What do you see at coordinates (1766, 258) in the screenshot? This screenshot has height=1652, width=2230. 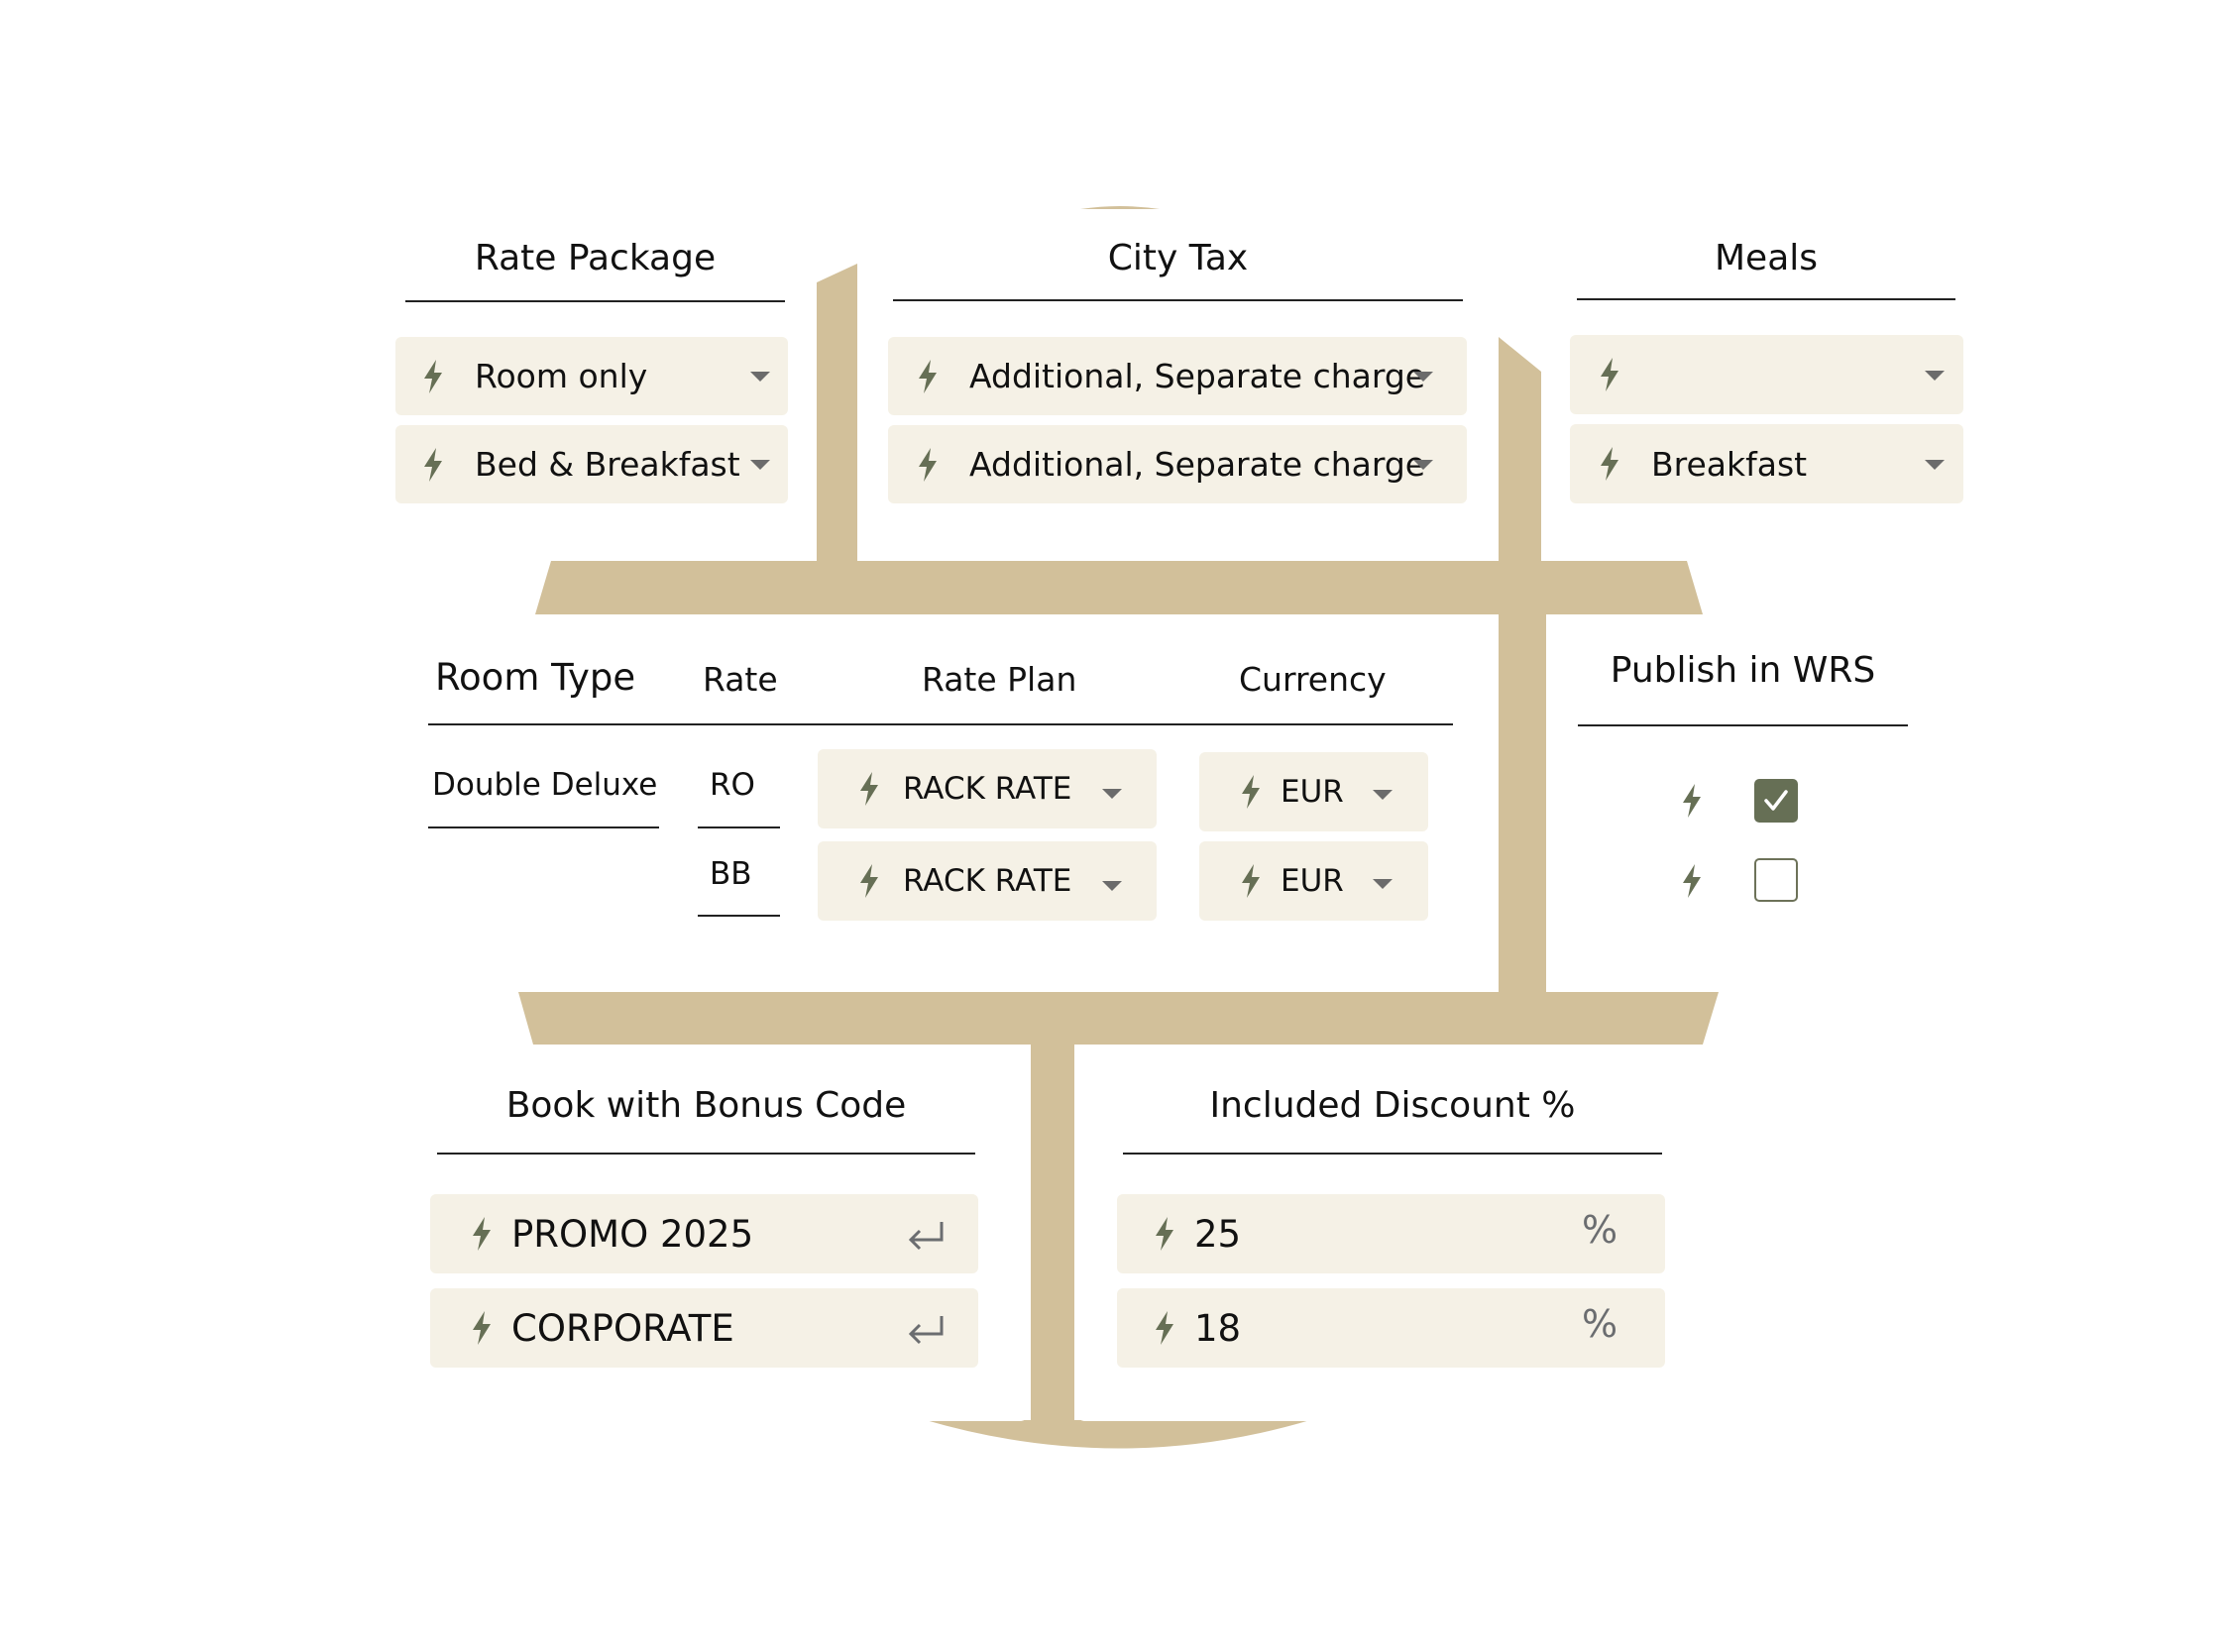 I see `meals-title: Meals` at bounding box center [1766, 258].